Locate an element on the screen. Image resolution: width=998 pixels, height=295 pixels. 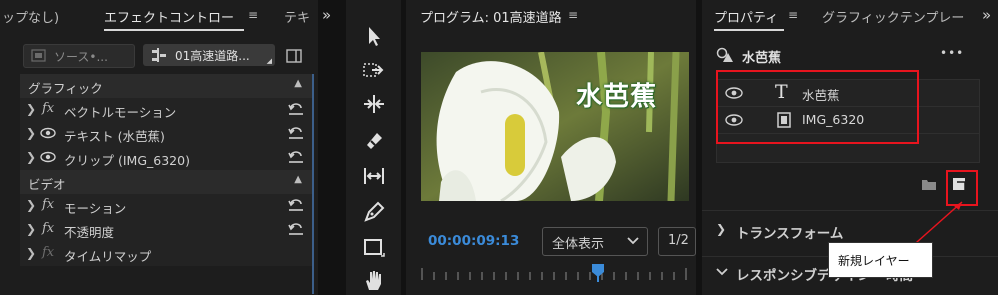
video-image is located at coordinates (555, 126).